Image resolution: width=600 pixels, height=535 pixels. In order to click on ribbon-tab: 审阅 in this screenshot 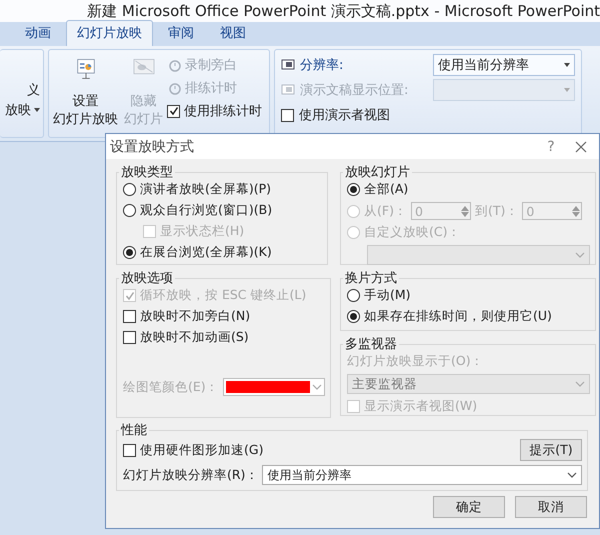, I will do `click(181, 33)`.